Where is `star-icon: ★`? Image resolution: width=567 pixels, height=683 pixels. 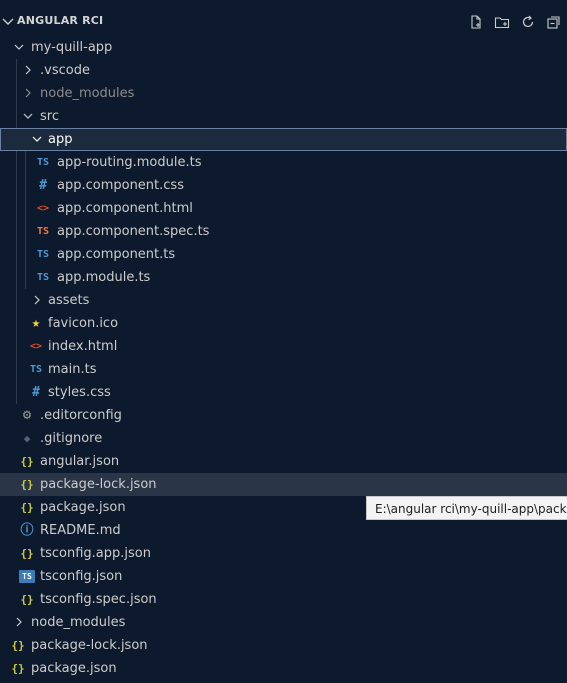
star-icon: ★ is located at coordinates (36, 323).